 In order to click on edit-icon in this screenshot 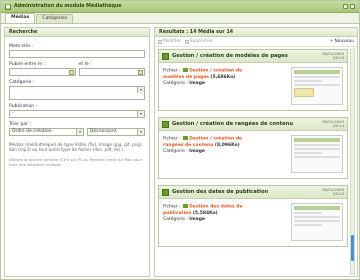, I will do `click(160, 41)`.